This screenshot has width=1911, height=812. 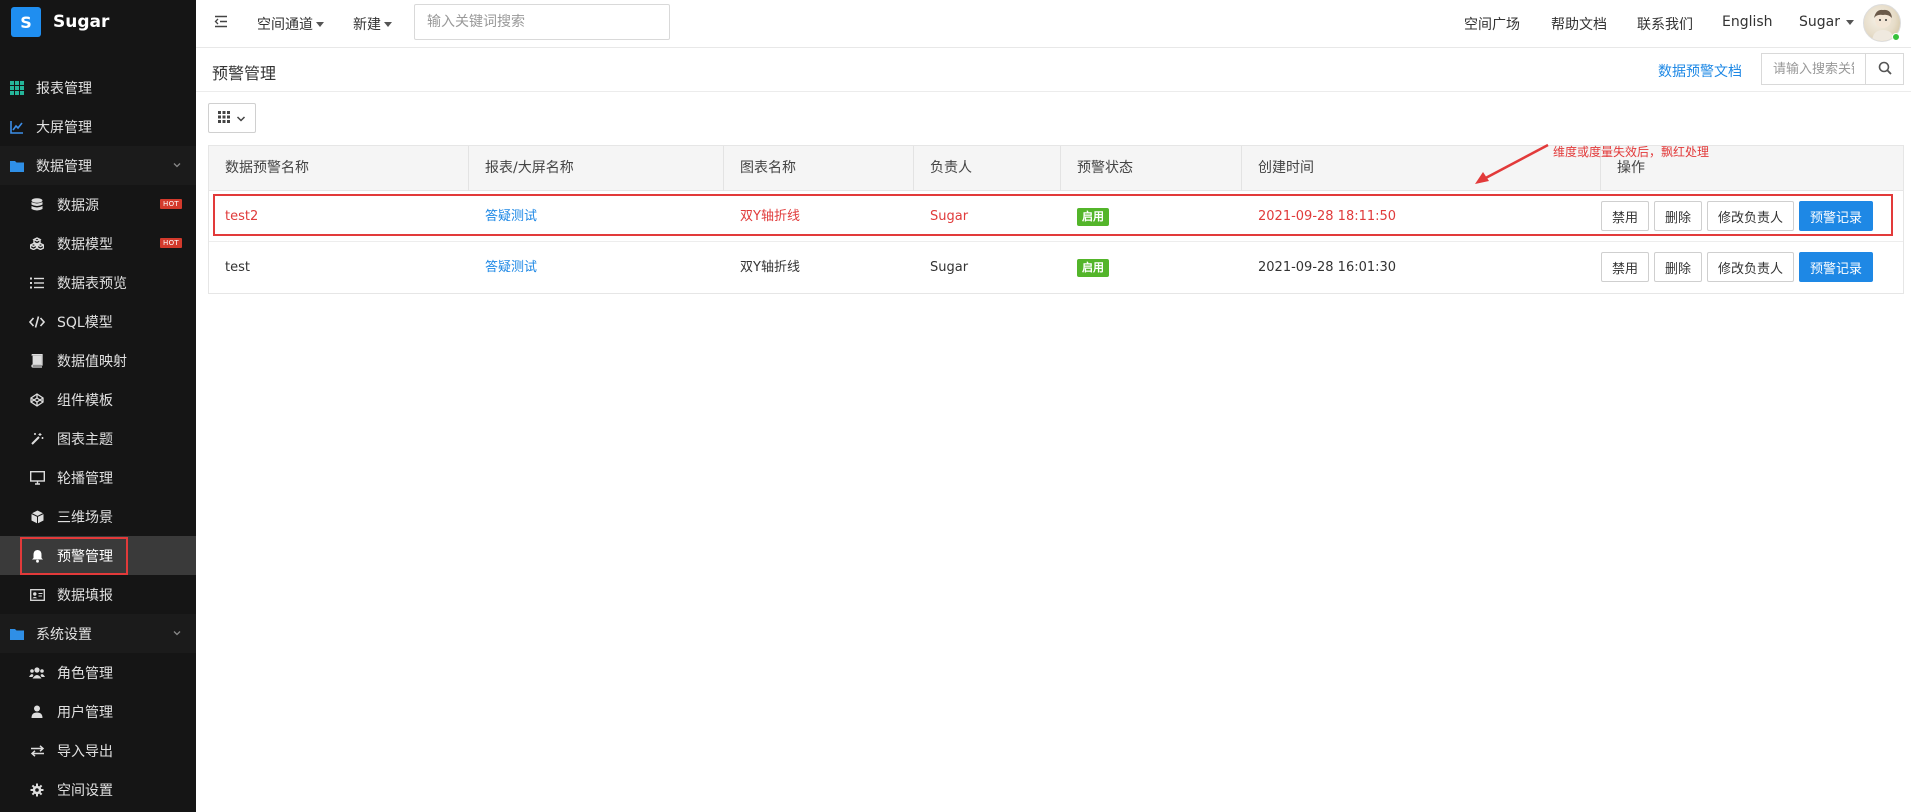 I want to click on search-icon, so click(x=1885, y=69).